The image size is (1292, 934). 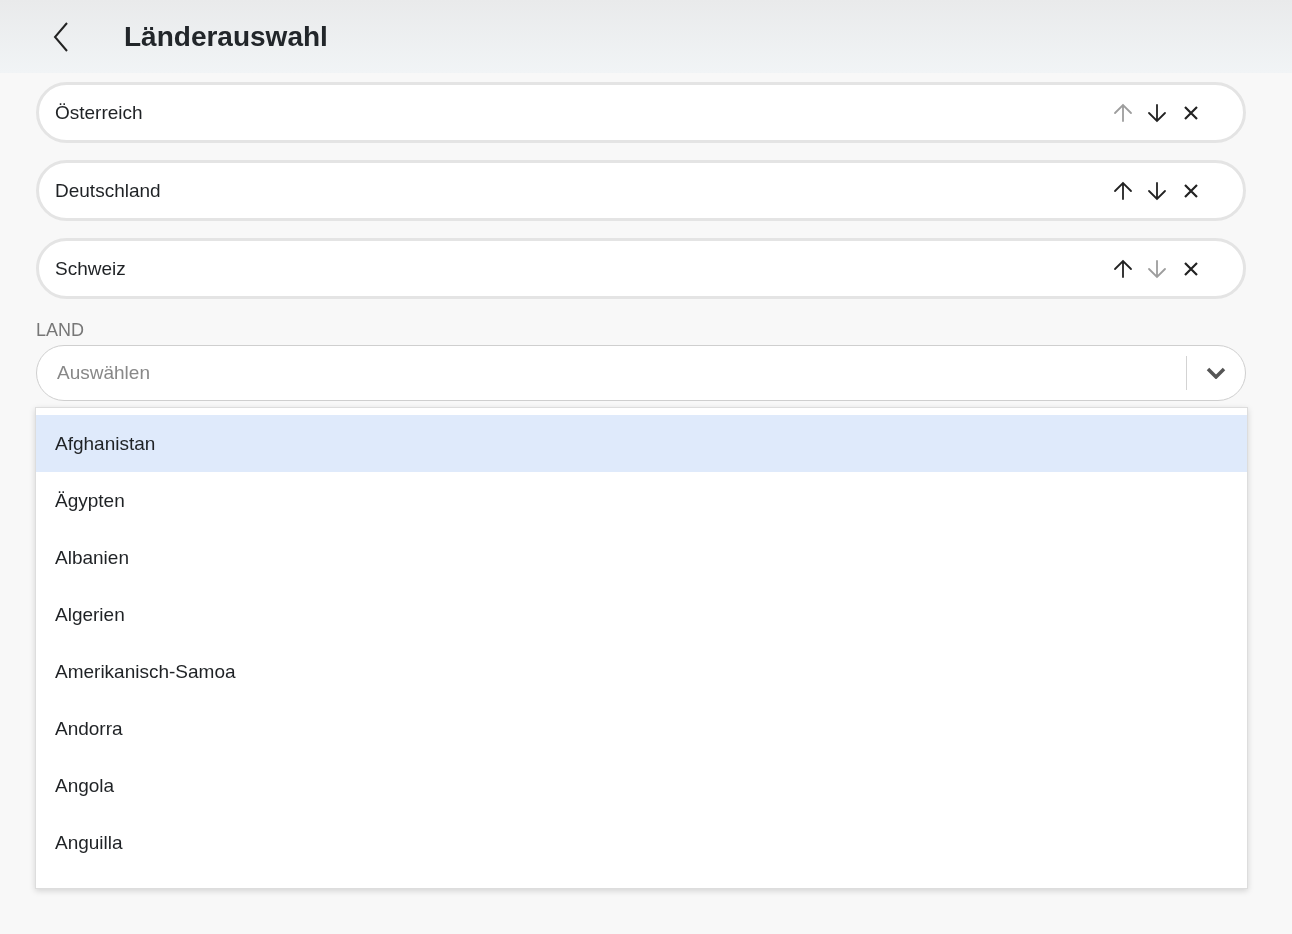 I want to click on option-item: Albanien, so click(x=641, y=557).